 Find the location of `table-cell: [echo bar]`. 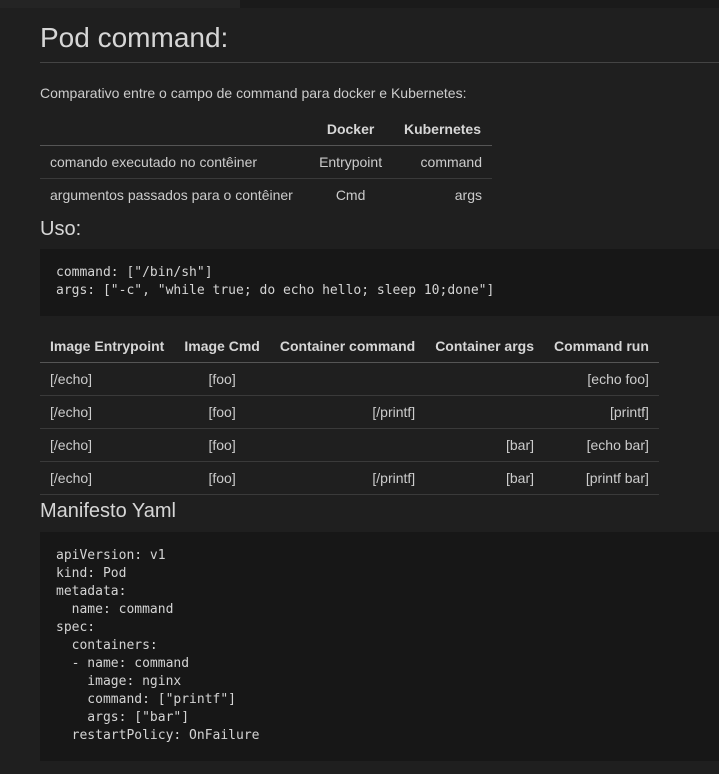

table-cell: [echo bar] is located at coordinates (601, 445).